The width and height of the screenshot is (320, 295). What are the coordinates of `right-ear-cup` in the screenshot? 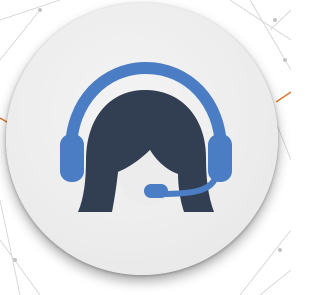 It's located at (220, 158).